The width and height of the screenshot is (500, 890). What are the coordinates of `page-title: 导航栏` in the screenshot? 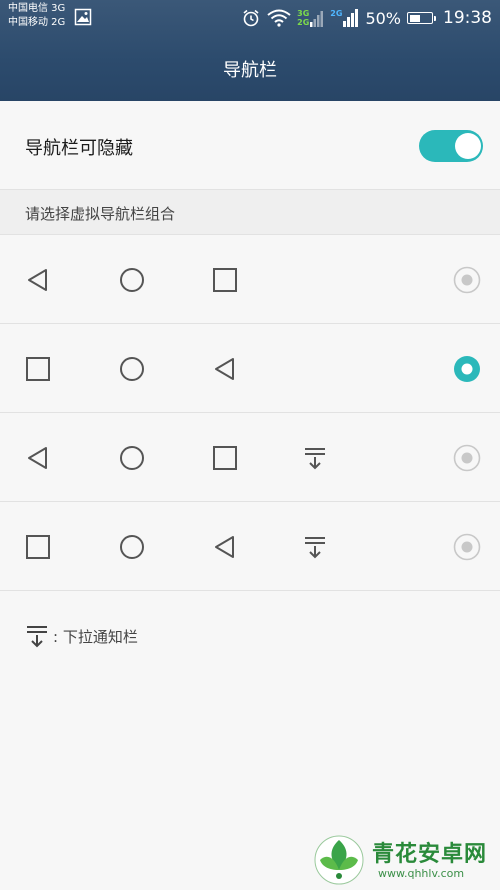 It's located at (250, 70).